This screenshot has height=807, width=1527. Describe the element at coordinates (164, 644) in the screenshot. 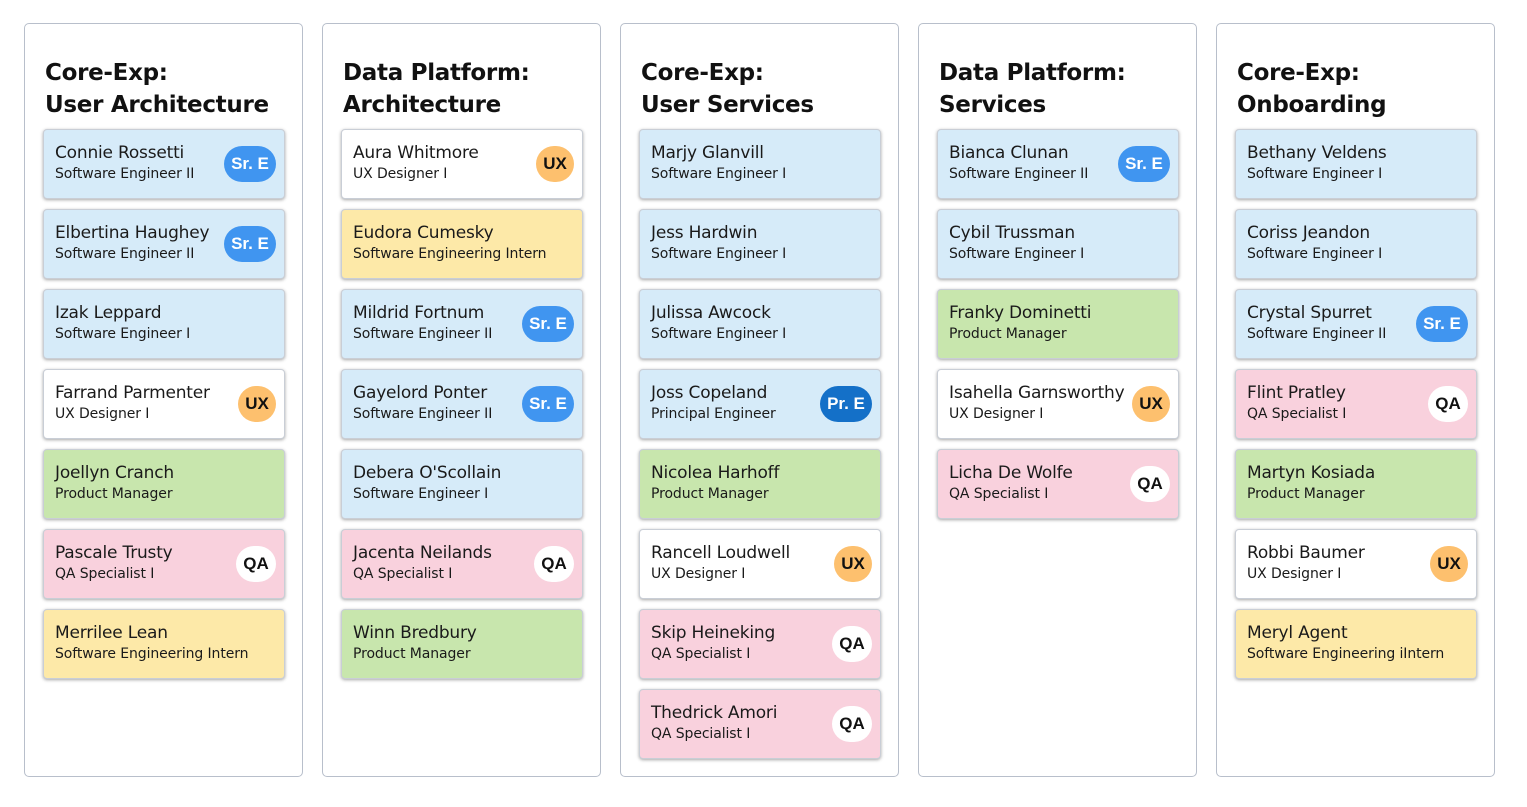

I see `member-card: Merrilee Lean Software Engineering Intern` at that location.